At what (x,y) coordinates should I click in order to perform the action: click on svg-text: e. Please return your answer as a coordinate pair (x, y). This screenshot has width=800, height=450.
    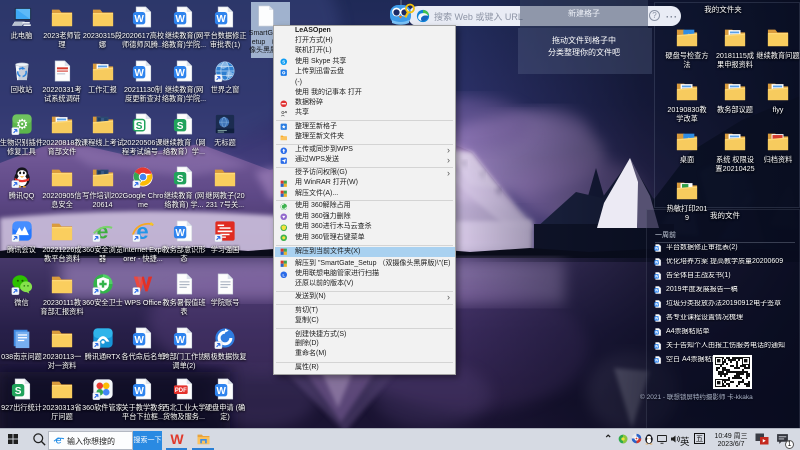
    Looking at the image, I should click on (58, 441).